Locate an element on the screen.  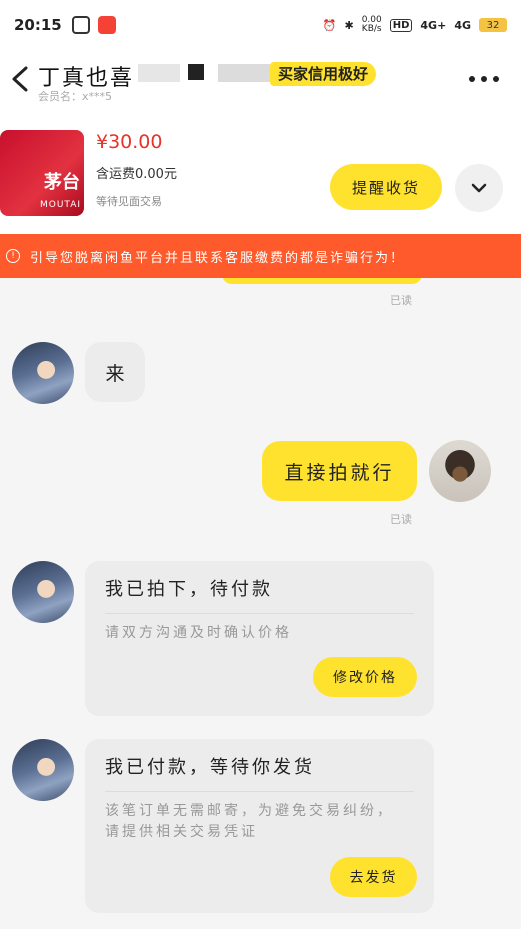
card-title: 我已拍下，待付款 is located at coordinates (189, 589).